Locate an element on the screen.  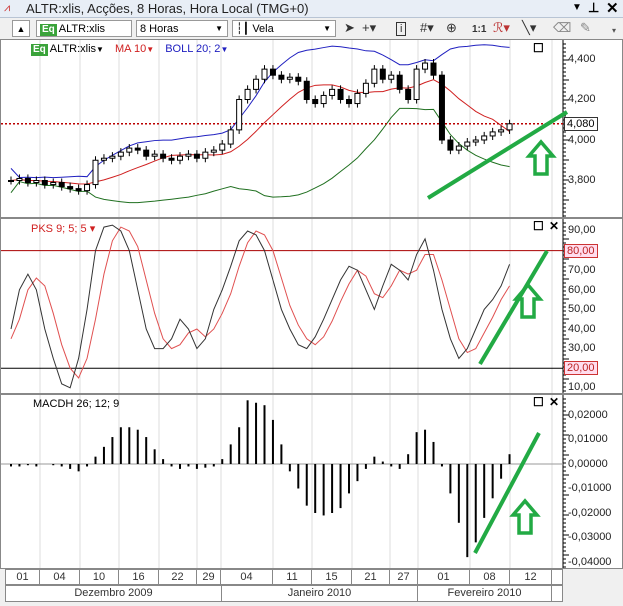
collapse-button: ▲ is located at coordinates (21, 28).